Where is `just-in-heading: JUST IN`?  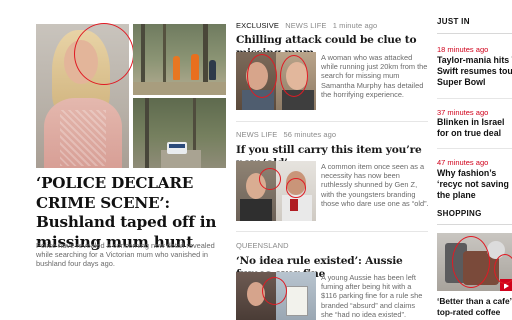 just-in-heading: JUST IN is located at coordinates (453, 21).